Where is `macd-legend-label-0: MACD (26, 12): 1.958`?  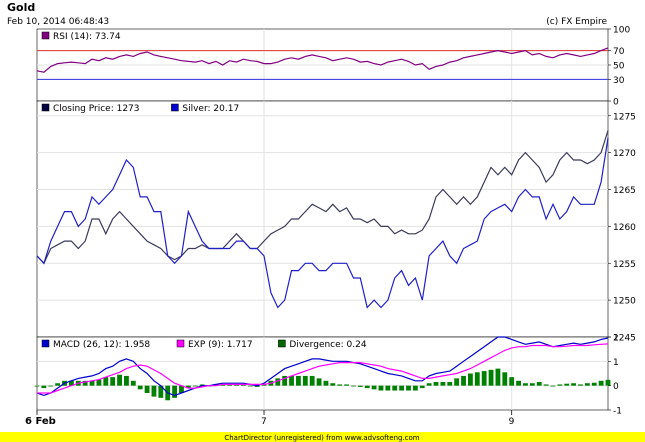 macd-legend-label-0: MACD (26, 12): 1.958 is located at coordinates (101, 345).